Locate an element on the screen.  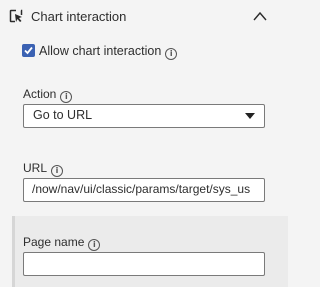
allow-interaction-checkbox is located at coordinates (28, 50).